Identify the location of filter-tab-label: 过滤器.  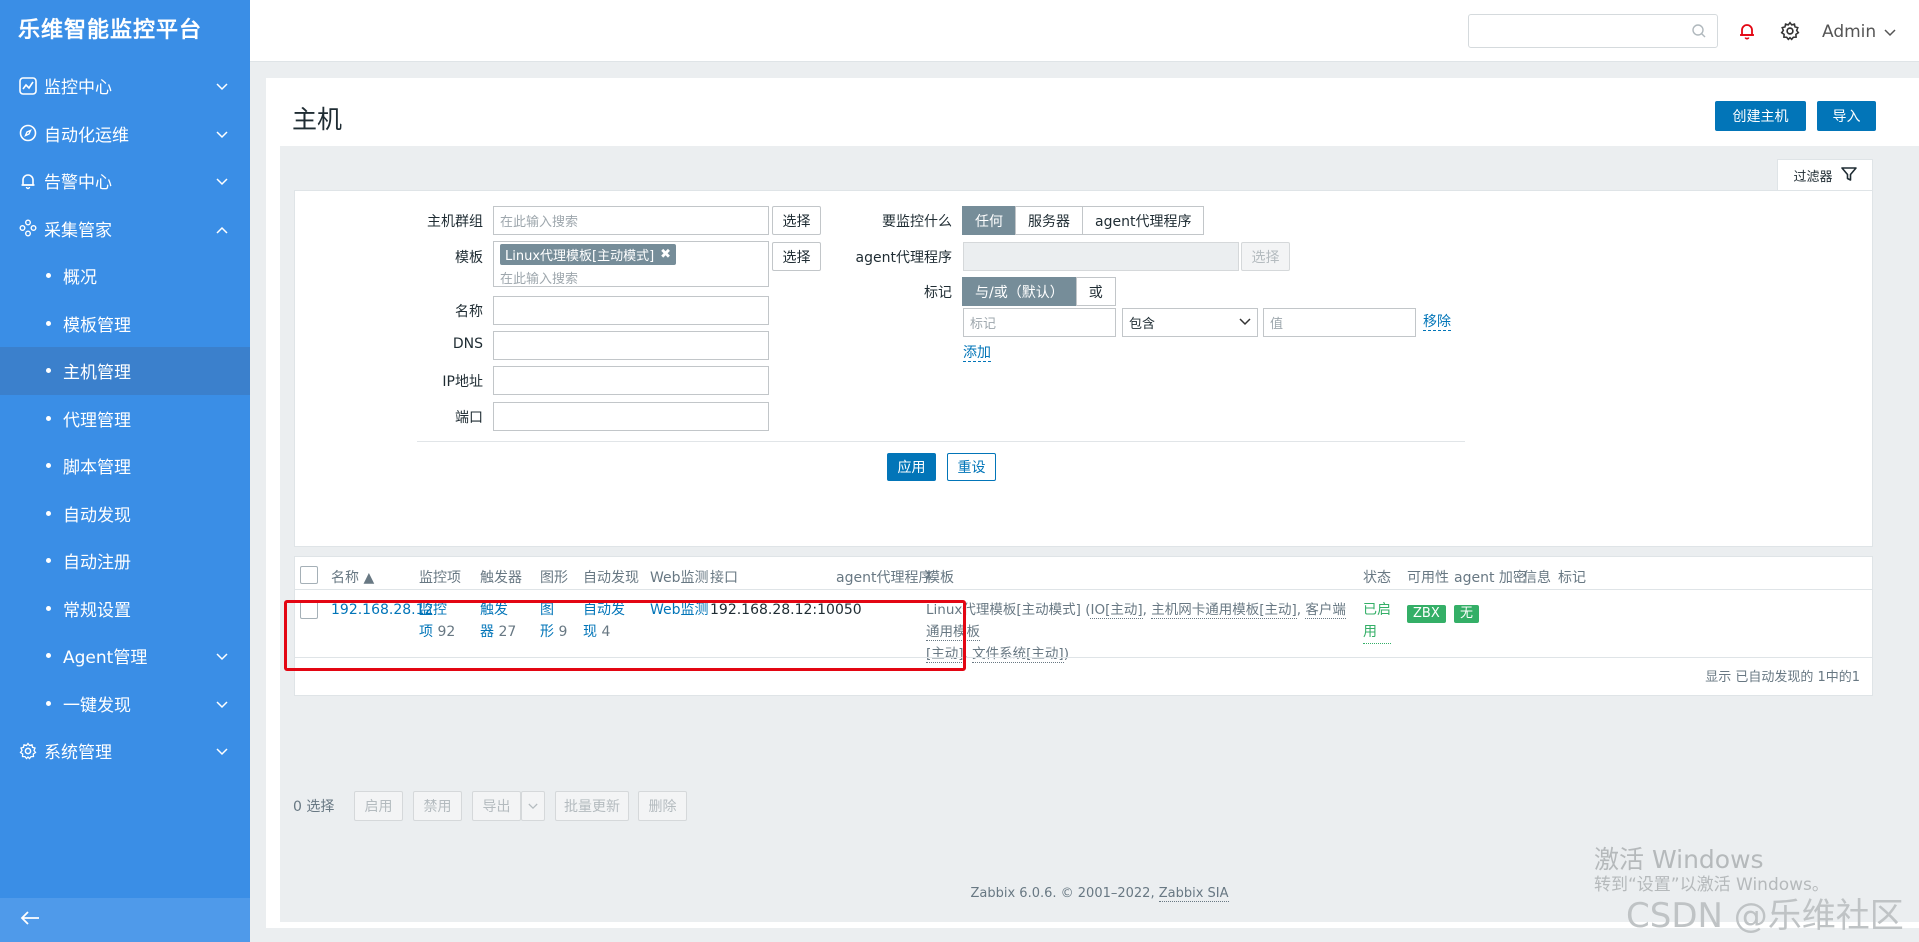
(1813, 177).